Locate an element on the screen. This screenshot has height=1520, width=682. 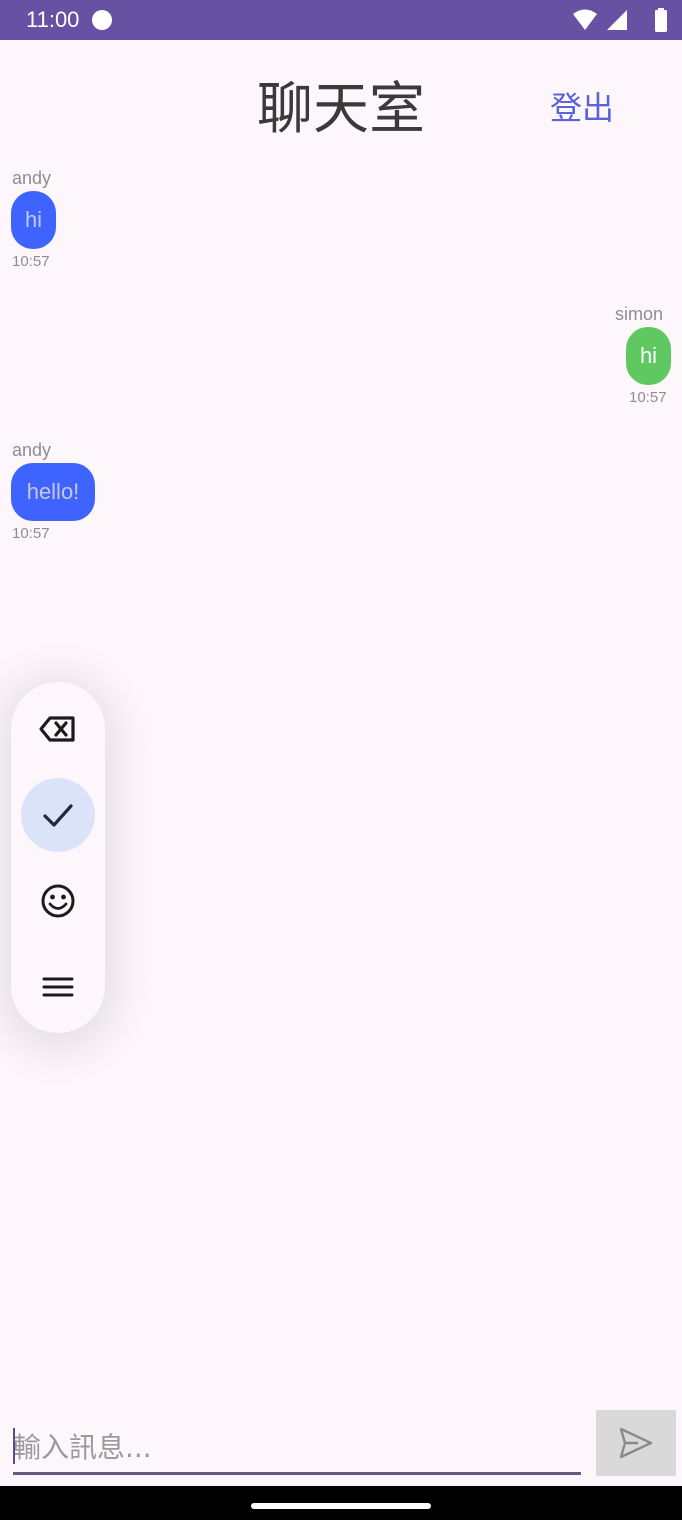
checkmark-button is located at coordinates (58, 815).